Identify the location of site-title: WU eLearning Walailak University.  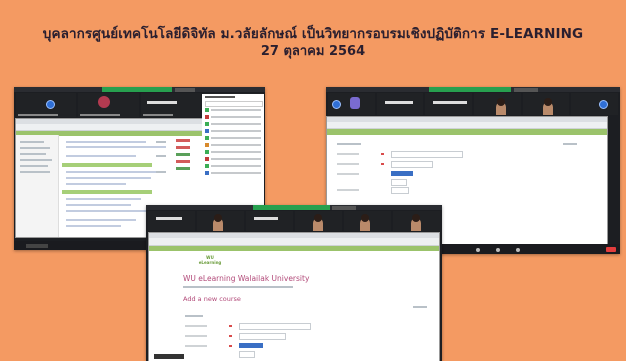
(246, 278).